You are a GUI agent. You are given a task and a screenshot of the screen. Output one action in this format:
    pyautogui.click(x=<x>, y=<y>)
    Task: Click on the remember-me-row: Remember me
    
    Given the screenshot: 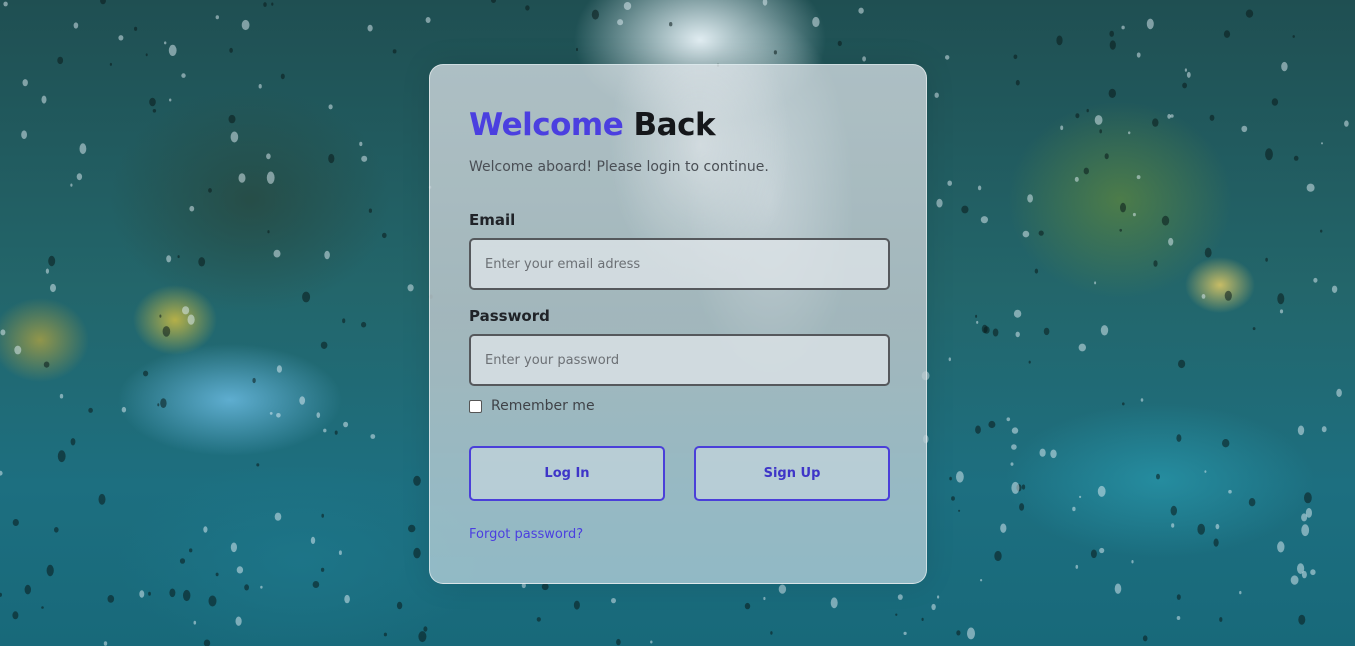 What is the action you would take?
    pyautogui.click(x=532, y=406)
    